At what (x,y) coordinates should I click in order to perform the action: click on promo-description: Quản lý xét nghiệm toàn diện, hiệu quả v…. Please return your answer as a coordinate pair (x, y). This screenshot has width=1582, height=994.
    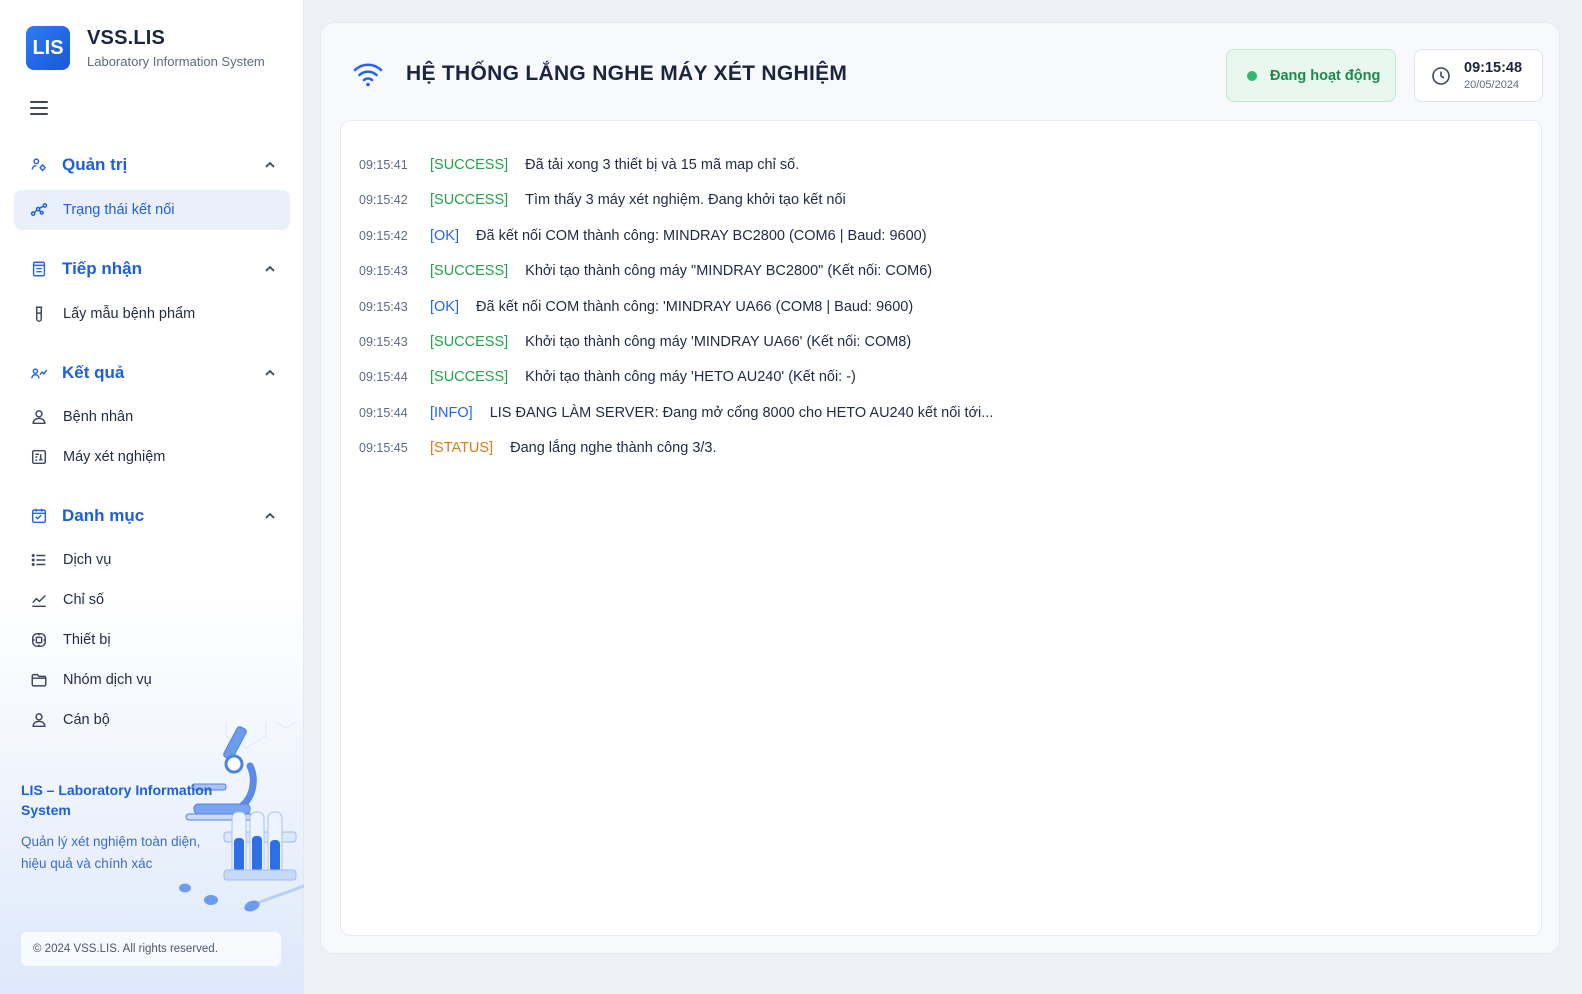
    Looking at the image, I should click on (111, 852).